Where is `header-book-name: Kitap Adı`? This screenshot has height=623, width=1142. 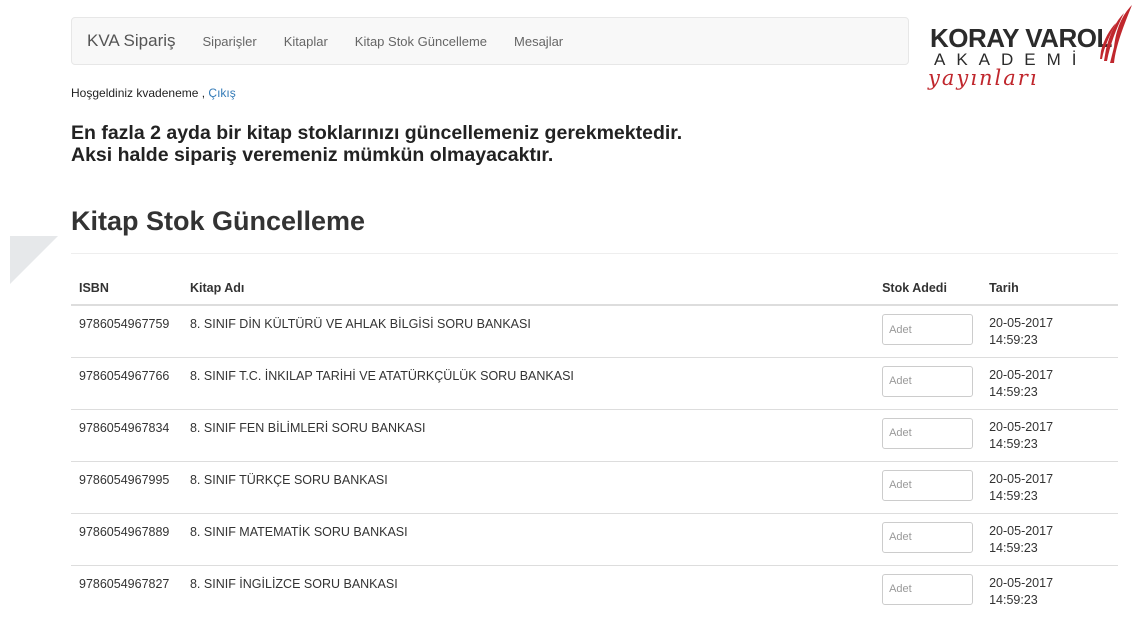
header-book-name: Kitap Adı is located at coordinates (528, 288).